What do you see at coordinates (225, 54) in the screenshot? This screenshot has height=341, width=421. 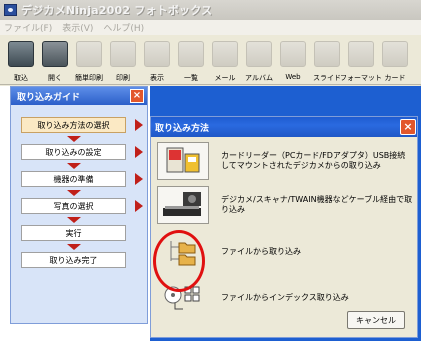 I see `mail-icon` at bounding box center [225, 54].